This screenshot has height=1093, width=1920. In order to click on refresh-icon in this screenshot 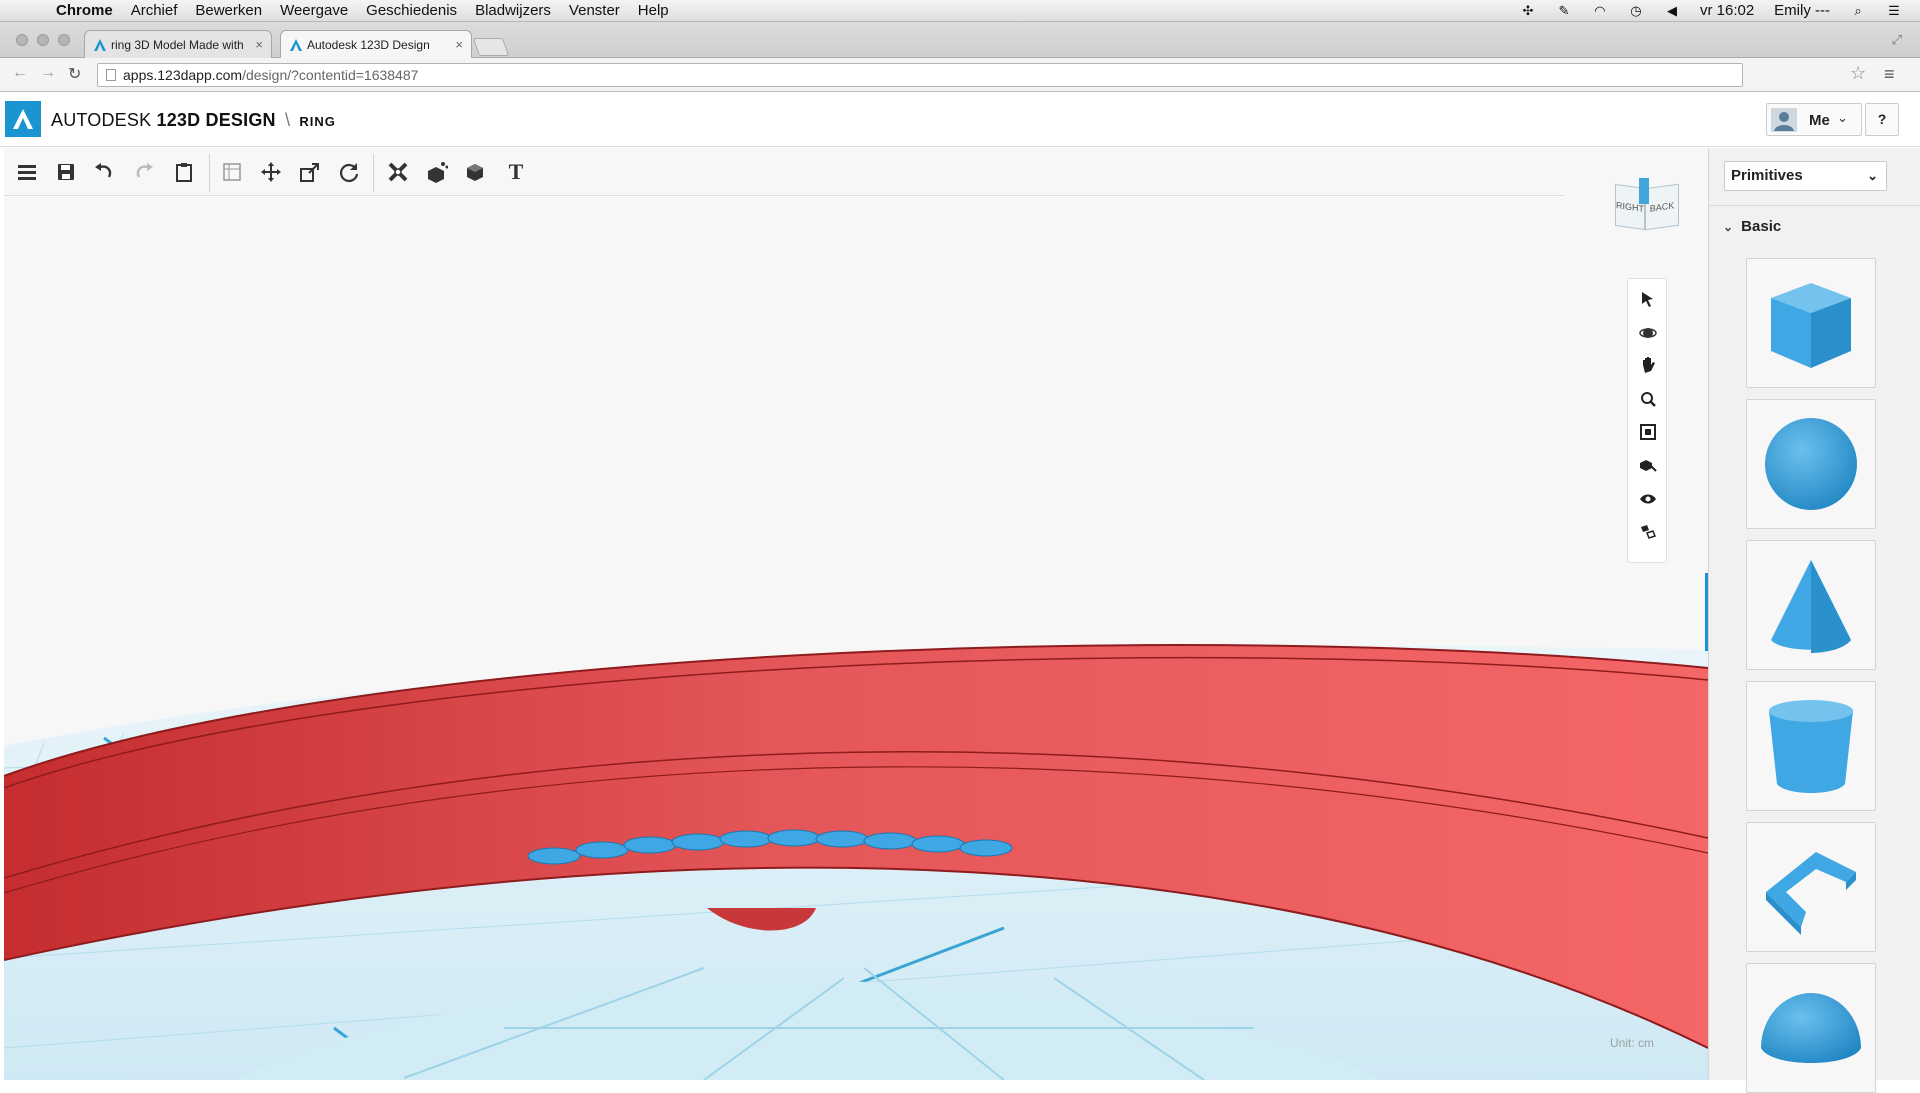, I will do `click(349, 172)`.